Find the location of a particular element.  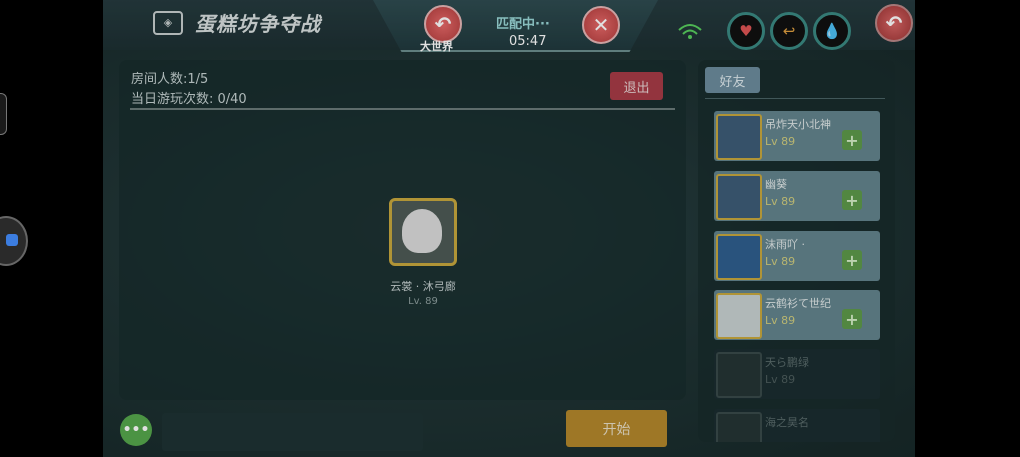

friend-item: 幽葵 Lv 89 + is located at coordinates (797, 196).